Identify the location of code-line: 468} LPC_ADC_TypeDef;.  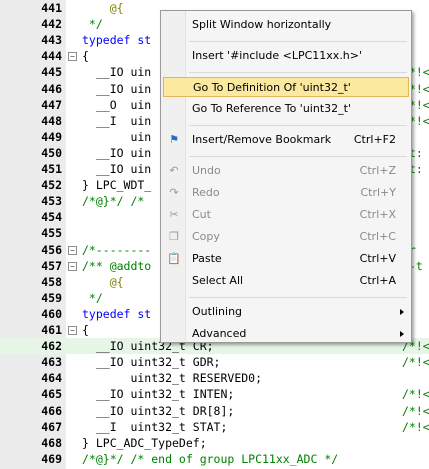
(214, 443).